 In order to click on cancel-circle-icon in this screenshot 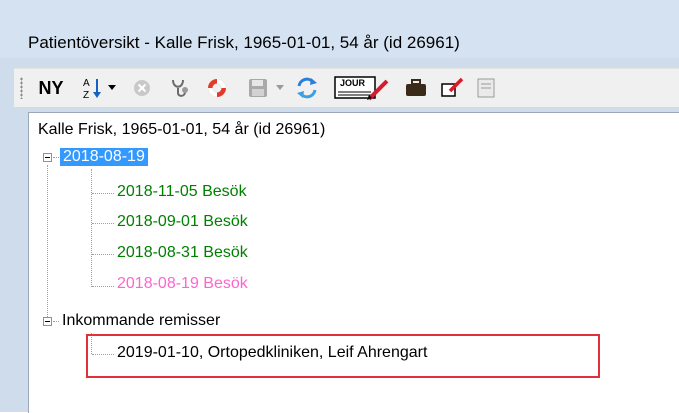, I will do `click(142, 88)`.